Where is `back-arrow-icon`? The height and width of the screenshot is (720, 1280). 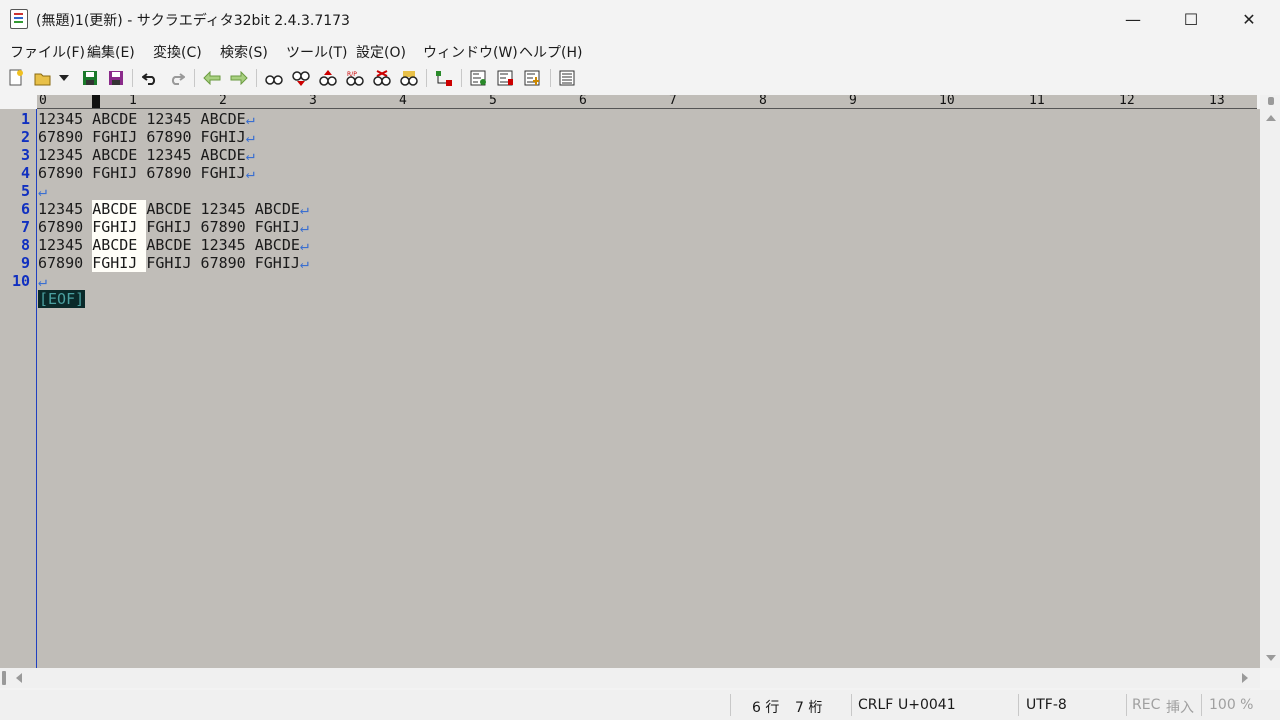
back-arrow-icon is located at coordinates (212, 78).